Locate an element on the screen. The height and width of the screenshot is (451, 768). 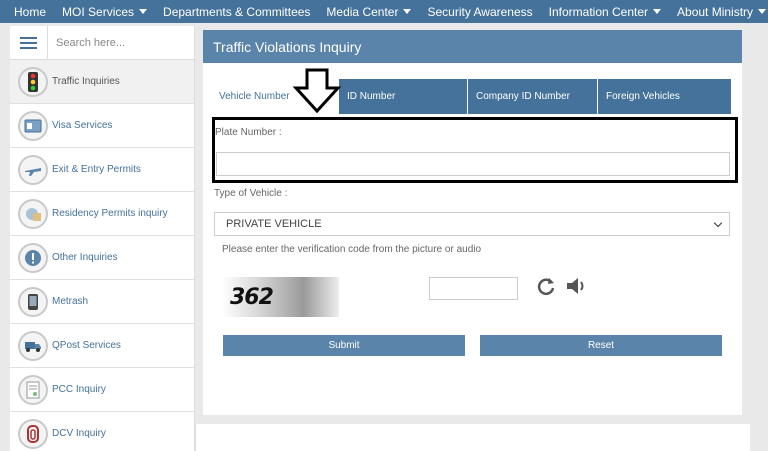
sidebar-item-dcv: DCV Inquiry is located at coordinates (102, 431).